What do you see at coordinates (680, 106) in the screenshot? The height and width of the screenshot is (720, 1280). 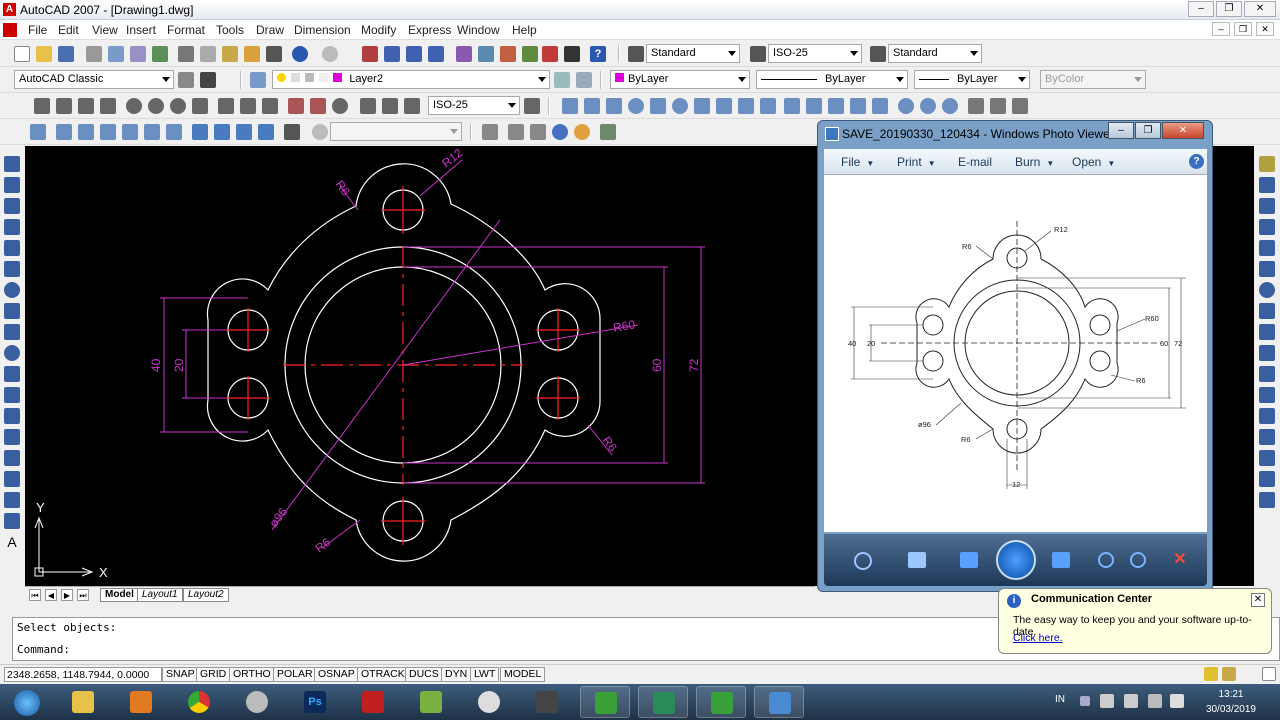 I see `torus-icon` at bounding box center [680, 106].